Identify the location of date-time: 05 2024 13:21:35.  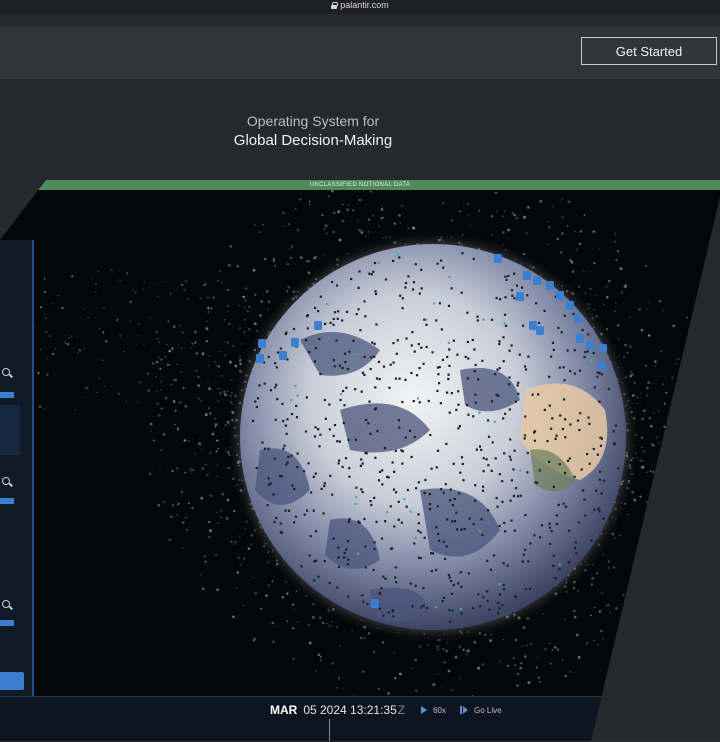
(349, 710).